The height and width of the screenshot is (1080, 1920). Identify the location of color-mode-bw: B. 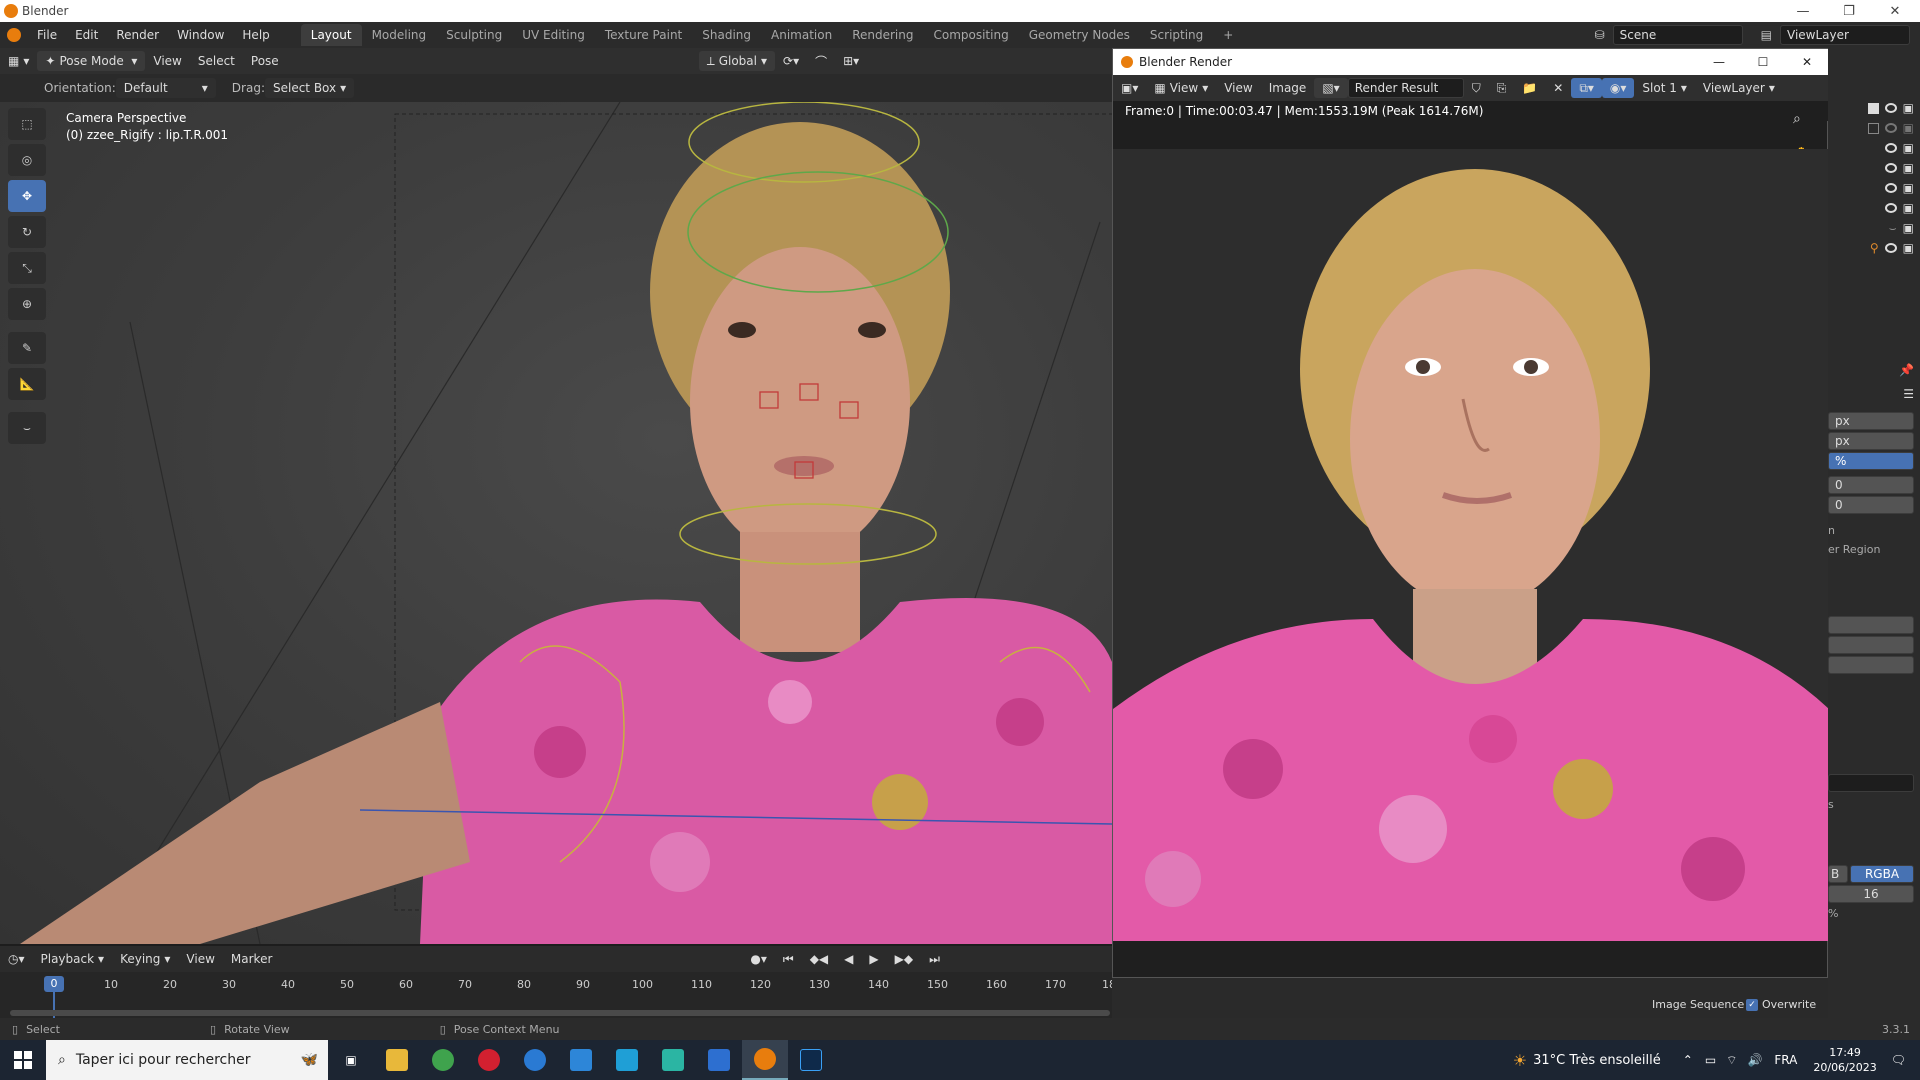
(1838, 874).